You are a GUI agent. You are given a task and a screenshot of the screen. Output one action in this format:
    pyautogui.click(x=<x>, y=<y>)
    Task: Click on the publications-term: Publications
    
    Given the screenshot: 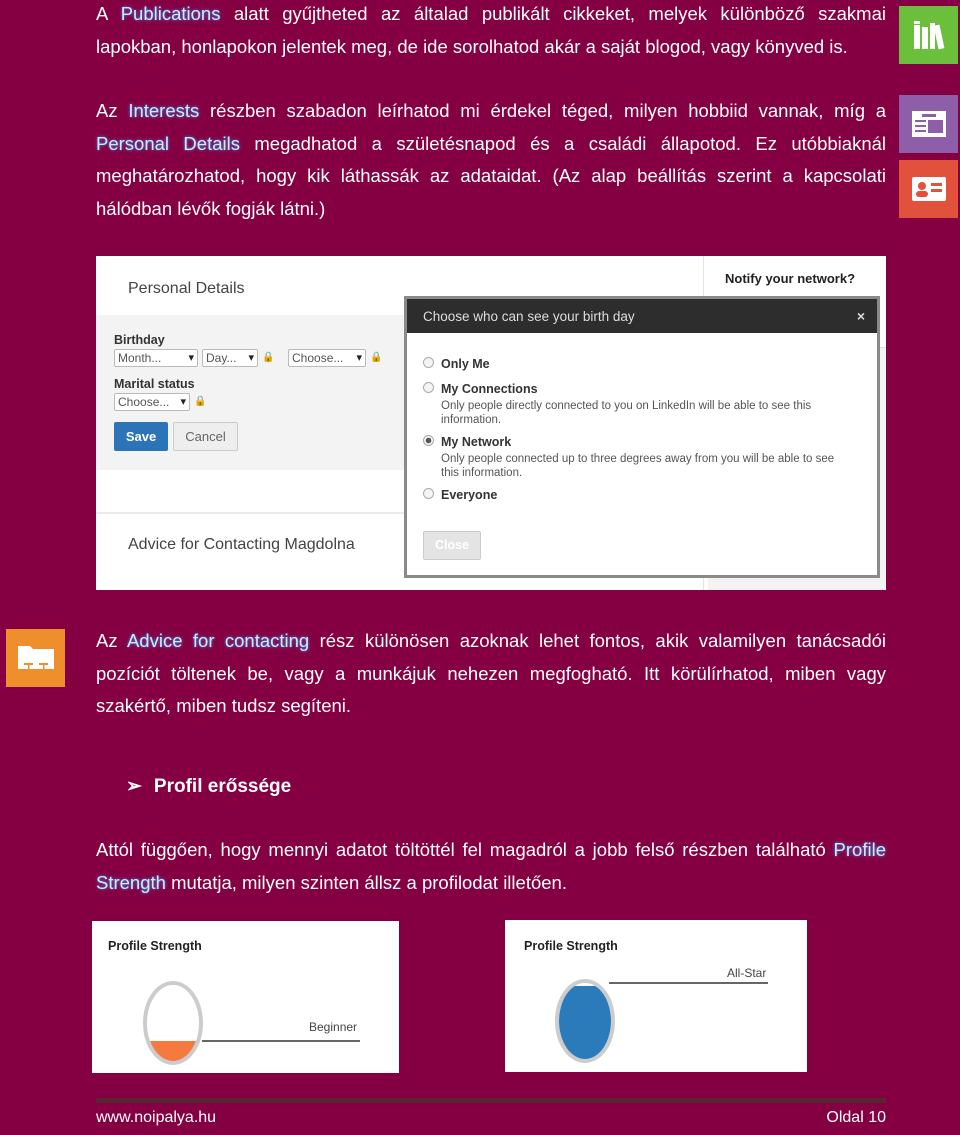 What is the action you would take?
    pyautogui.click(x=170, y=13)
    